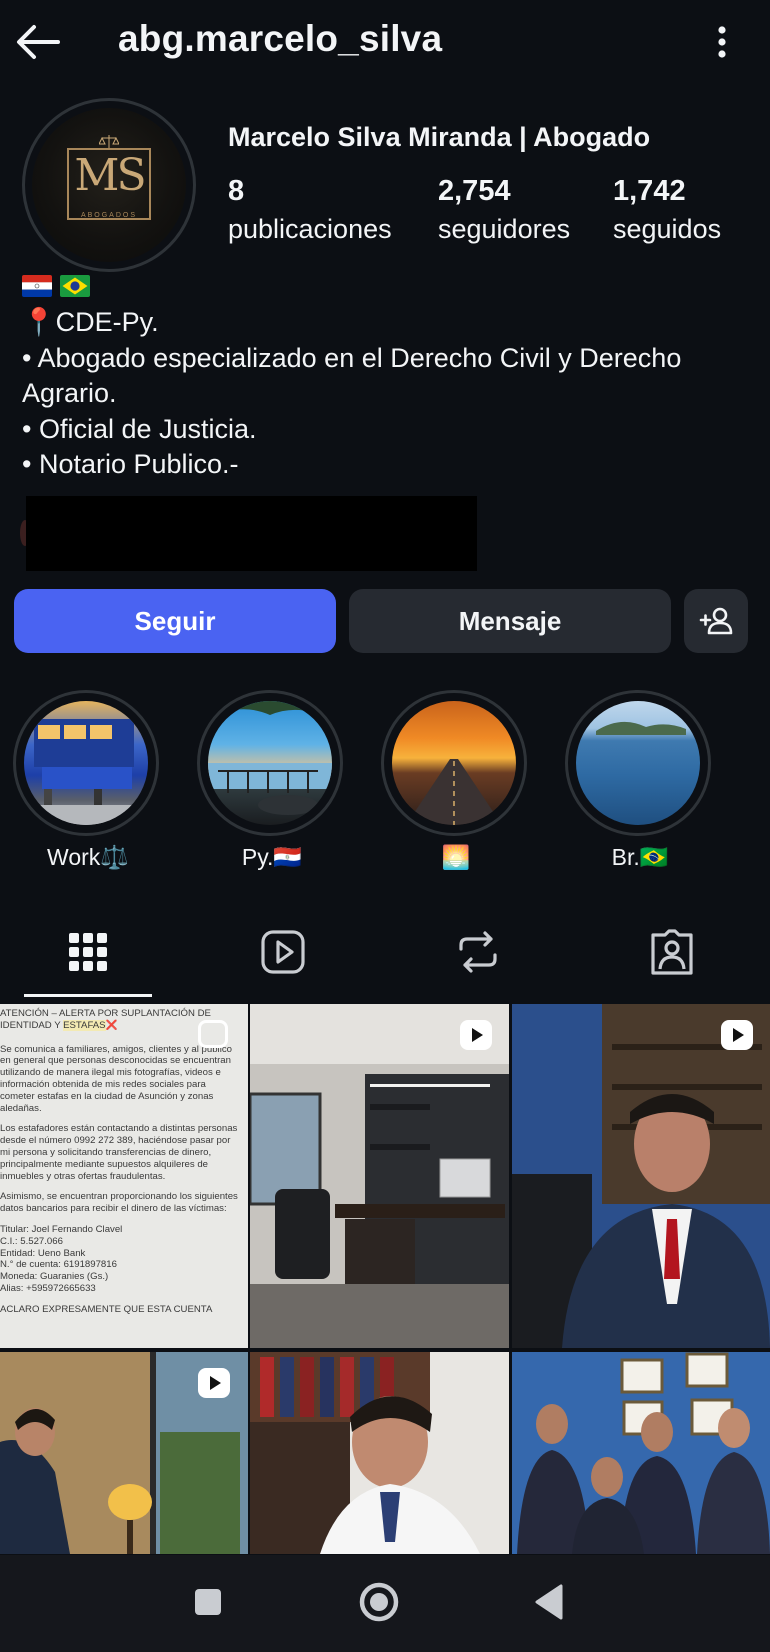 This screenshot has height=1652, width=770. What do you see at coordinates (474, 191) in the screenshot?
I see `followers-count: 2,754` at bounding box center [474, 191].